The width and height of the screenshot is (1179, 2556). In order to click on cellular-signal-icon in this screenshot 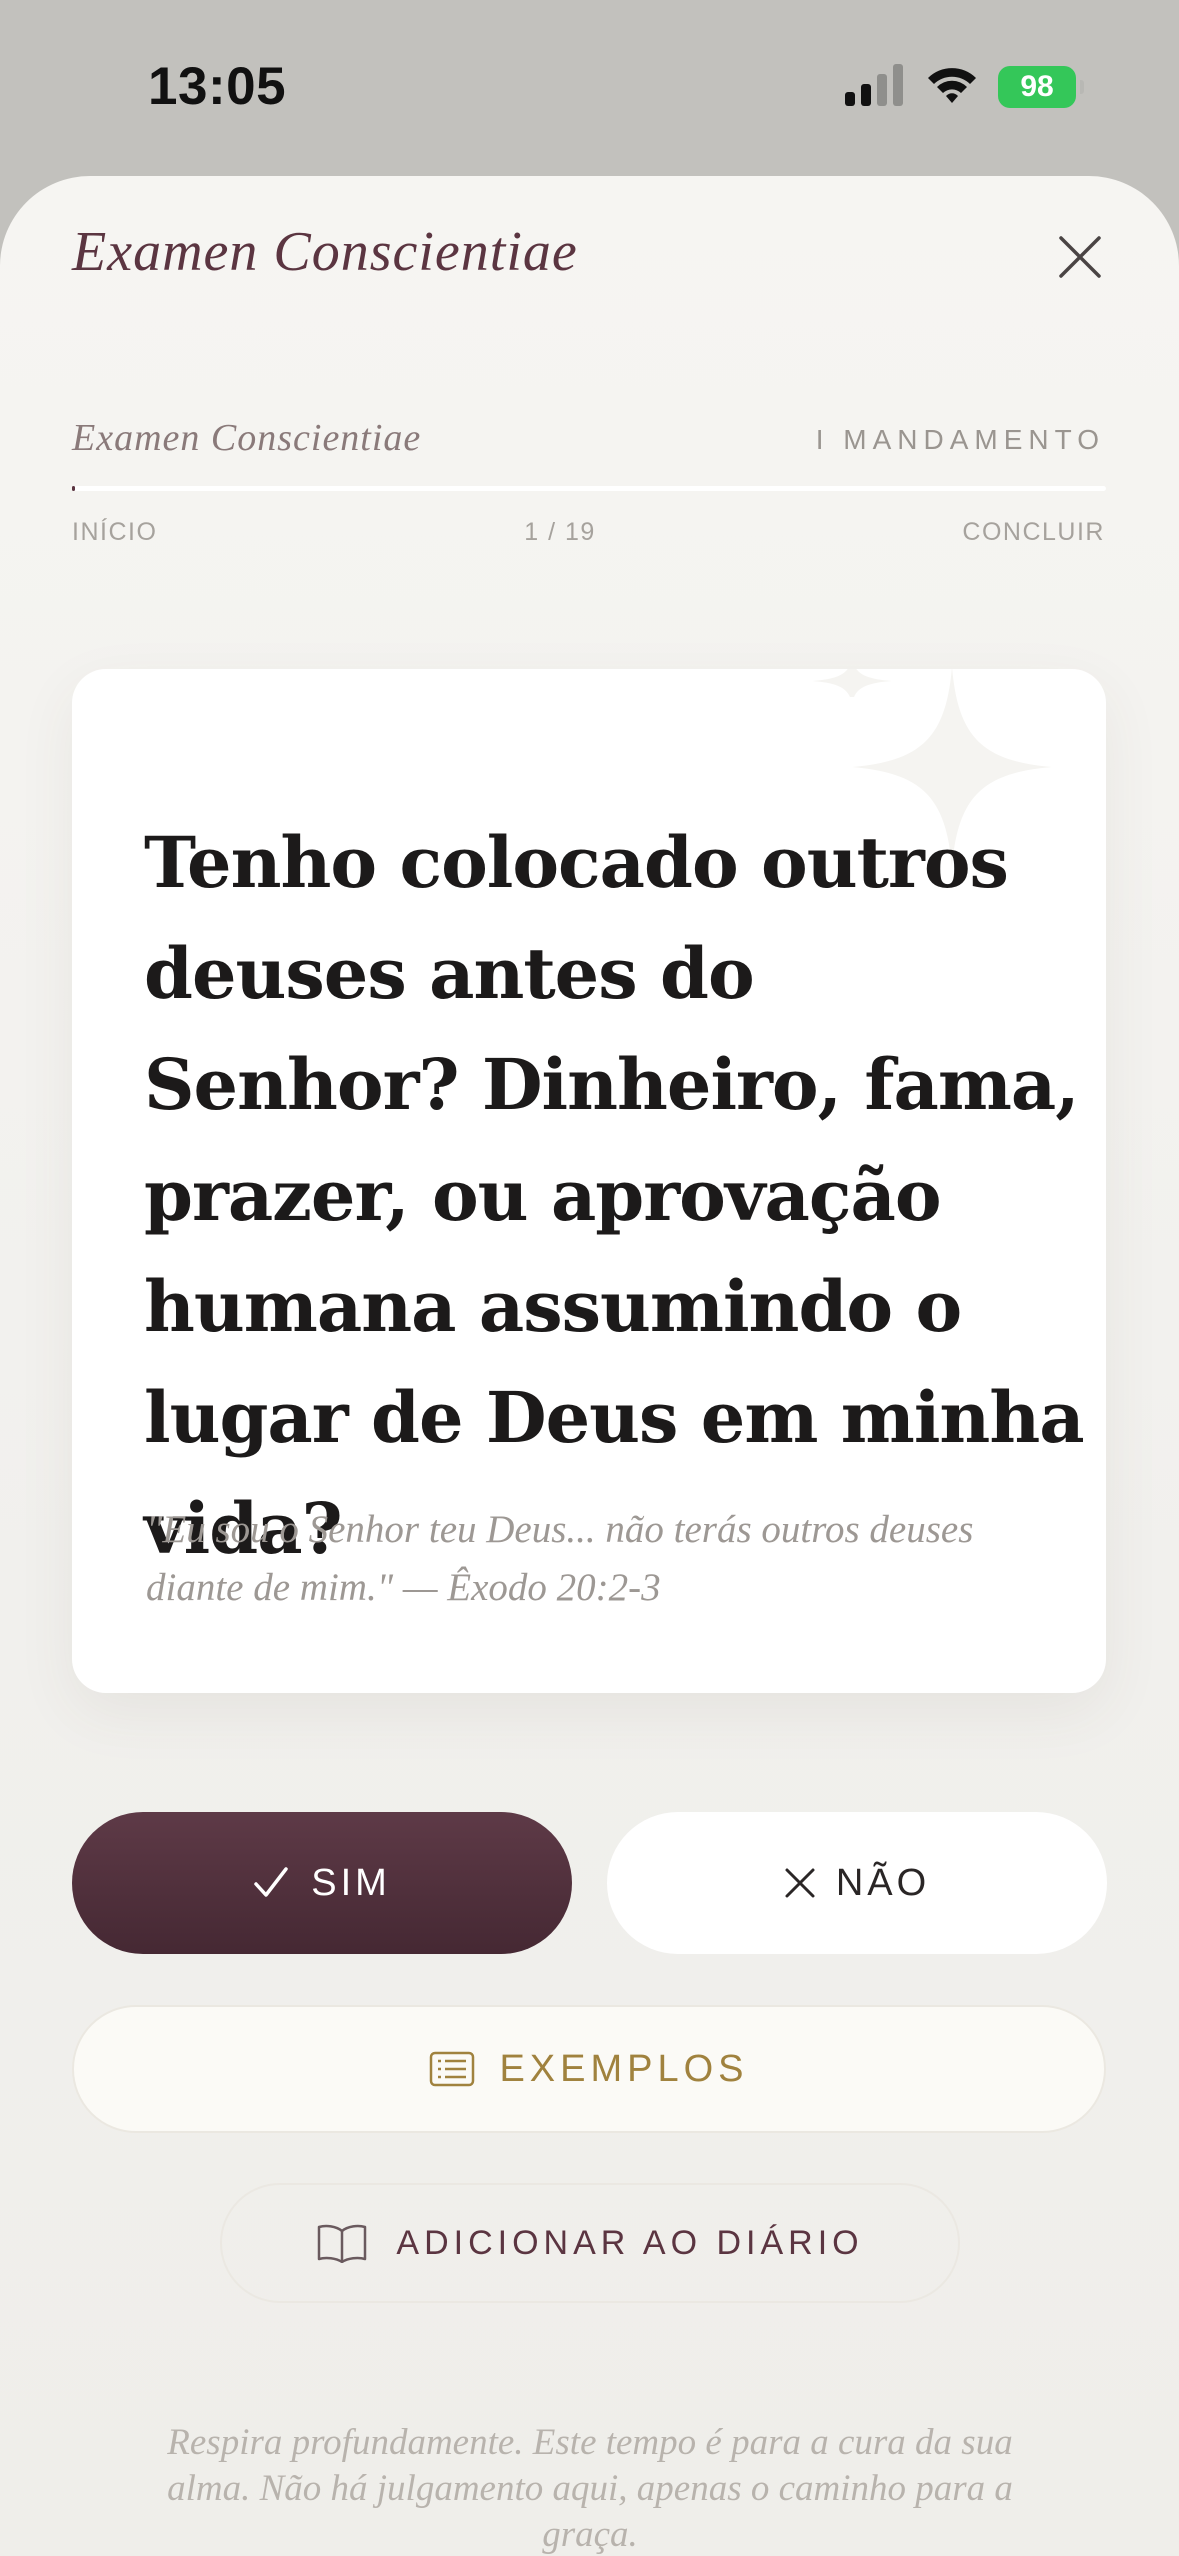, I will do `click(874, 85)`.